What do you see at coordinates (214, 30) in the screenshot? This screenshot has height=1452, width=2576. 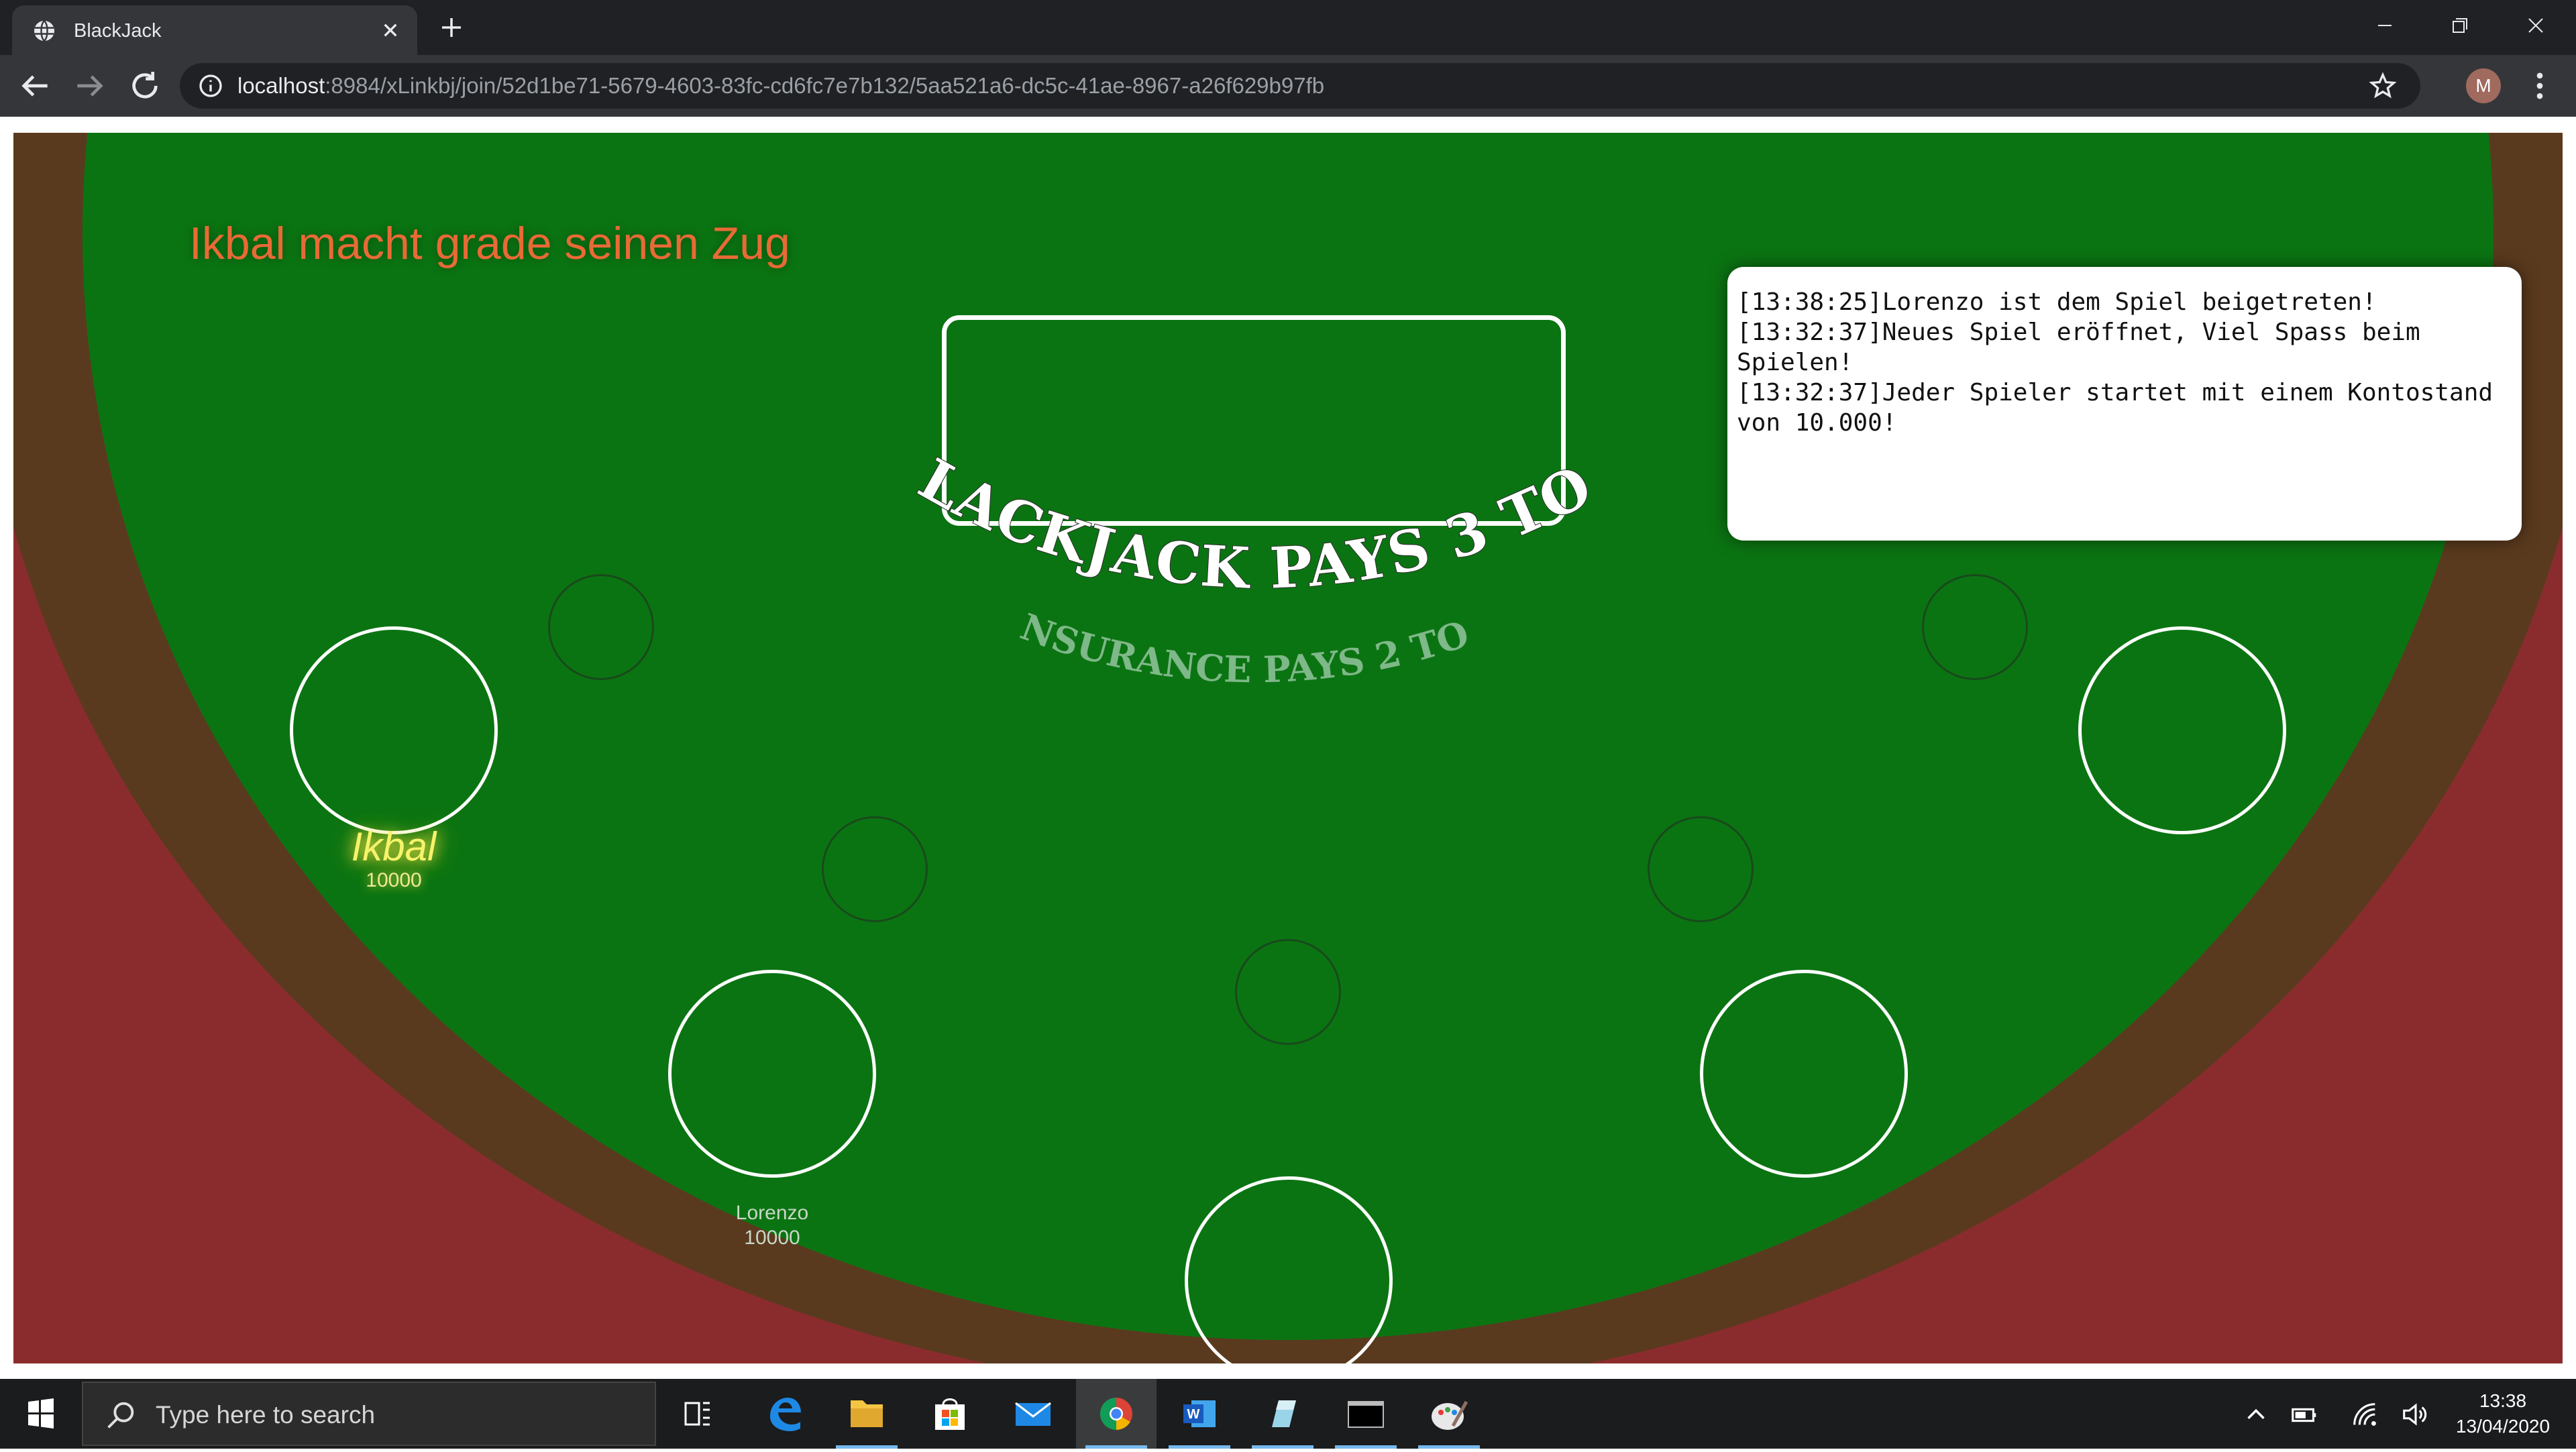 I see `browser-tab: BlackJack` at bounding box center [214, 30].